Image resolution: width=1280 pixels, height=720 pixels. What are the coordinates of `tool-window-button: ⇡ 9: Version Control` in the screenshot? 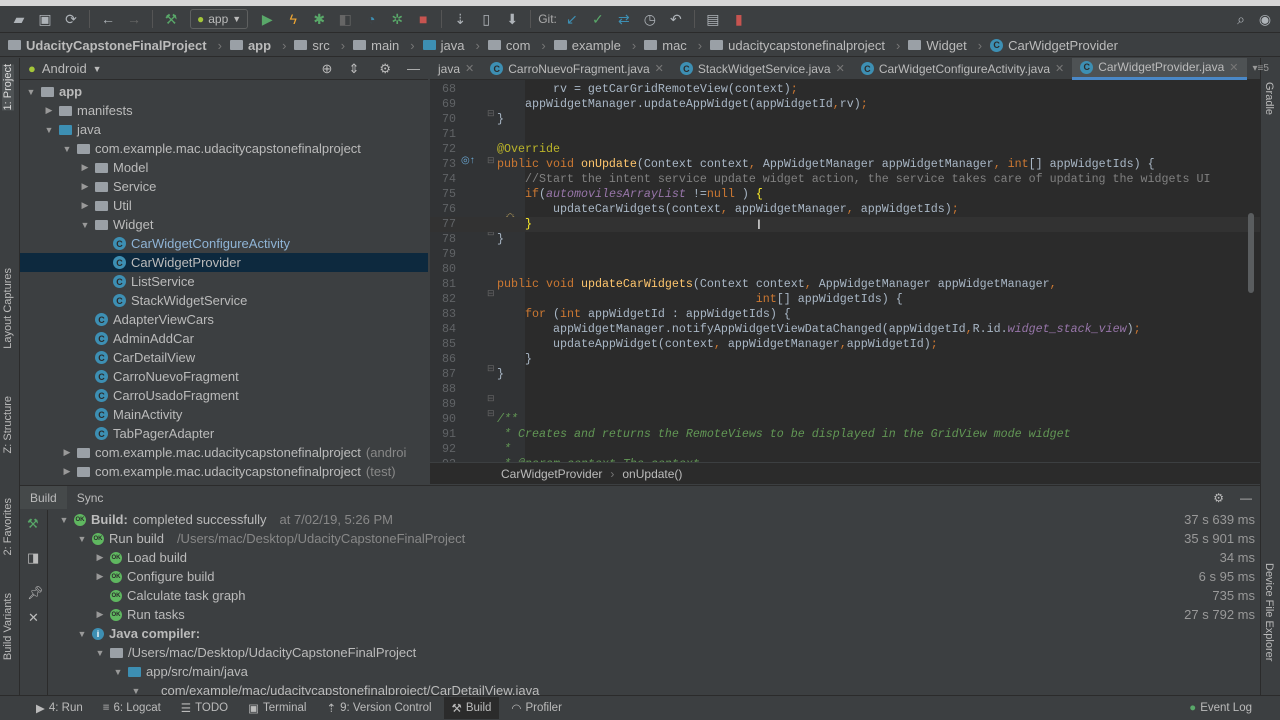 It's located at (378, 708).